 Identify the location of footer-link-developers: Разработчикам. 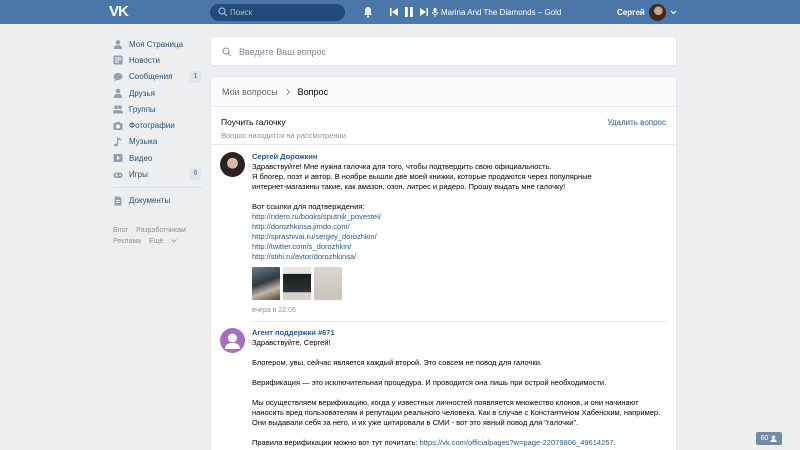
(161, 230).